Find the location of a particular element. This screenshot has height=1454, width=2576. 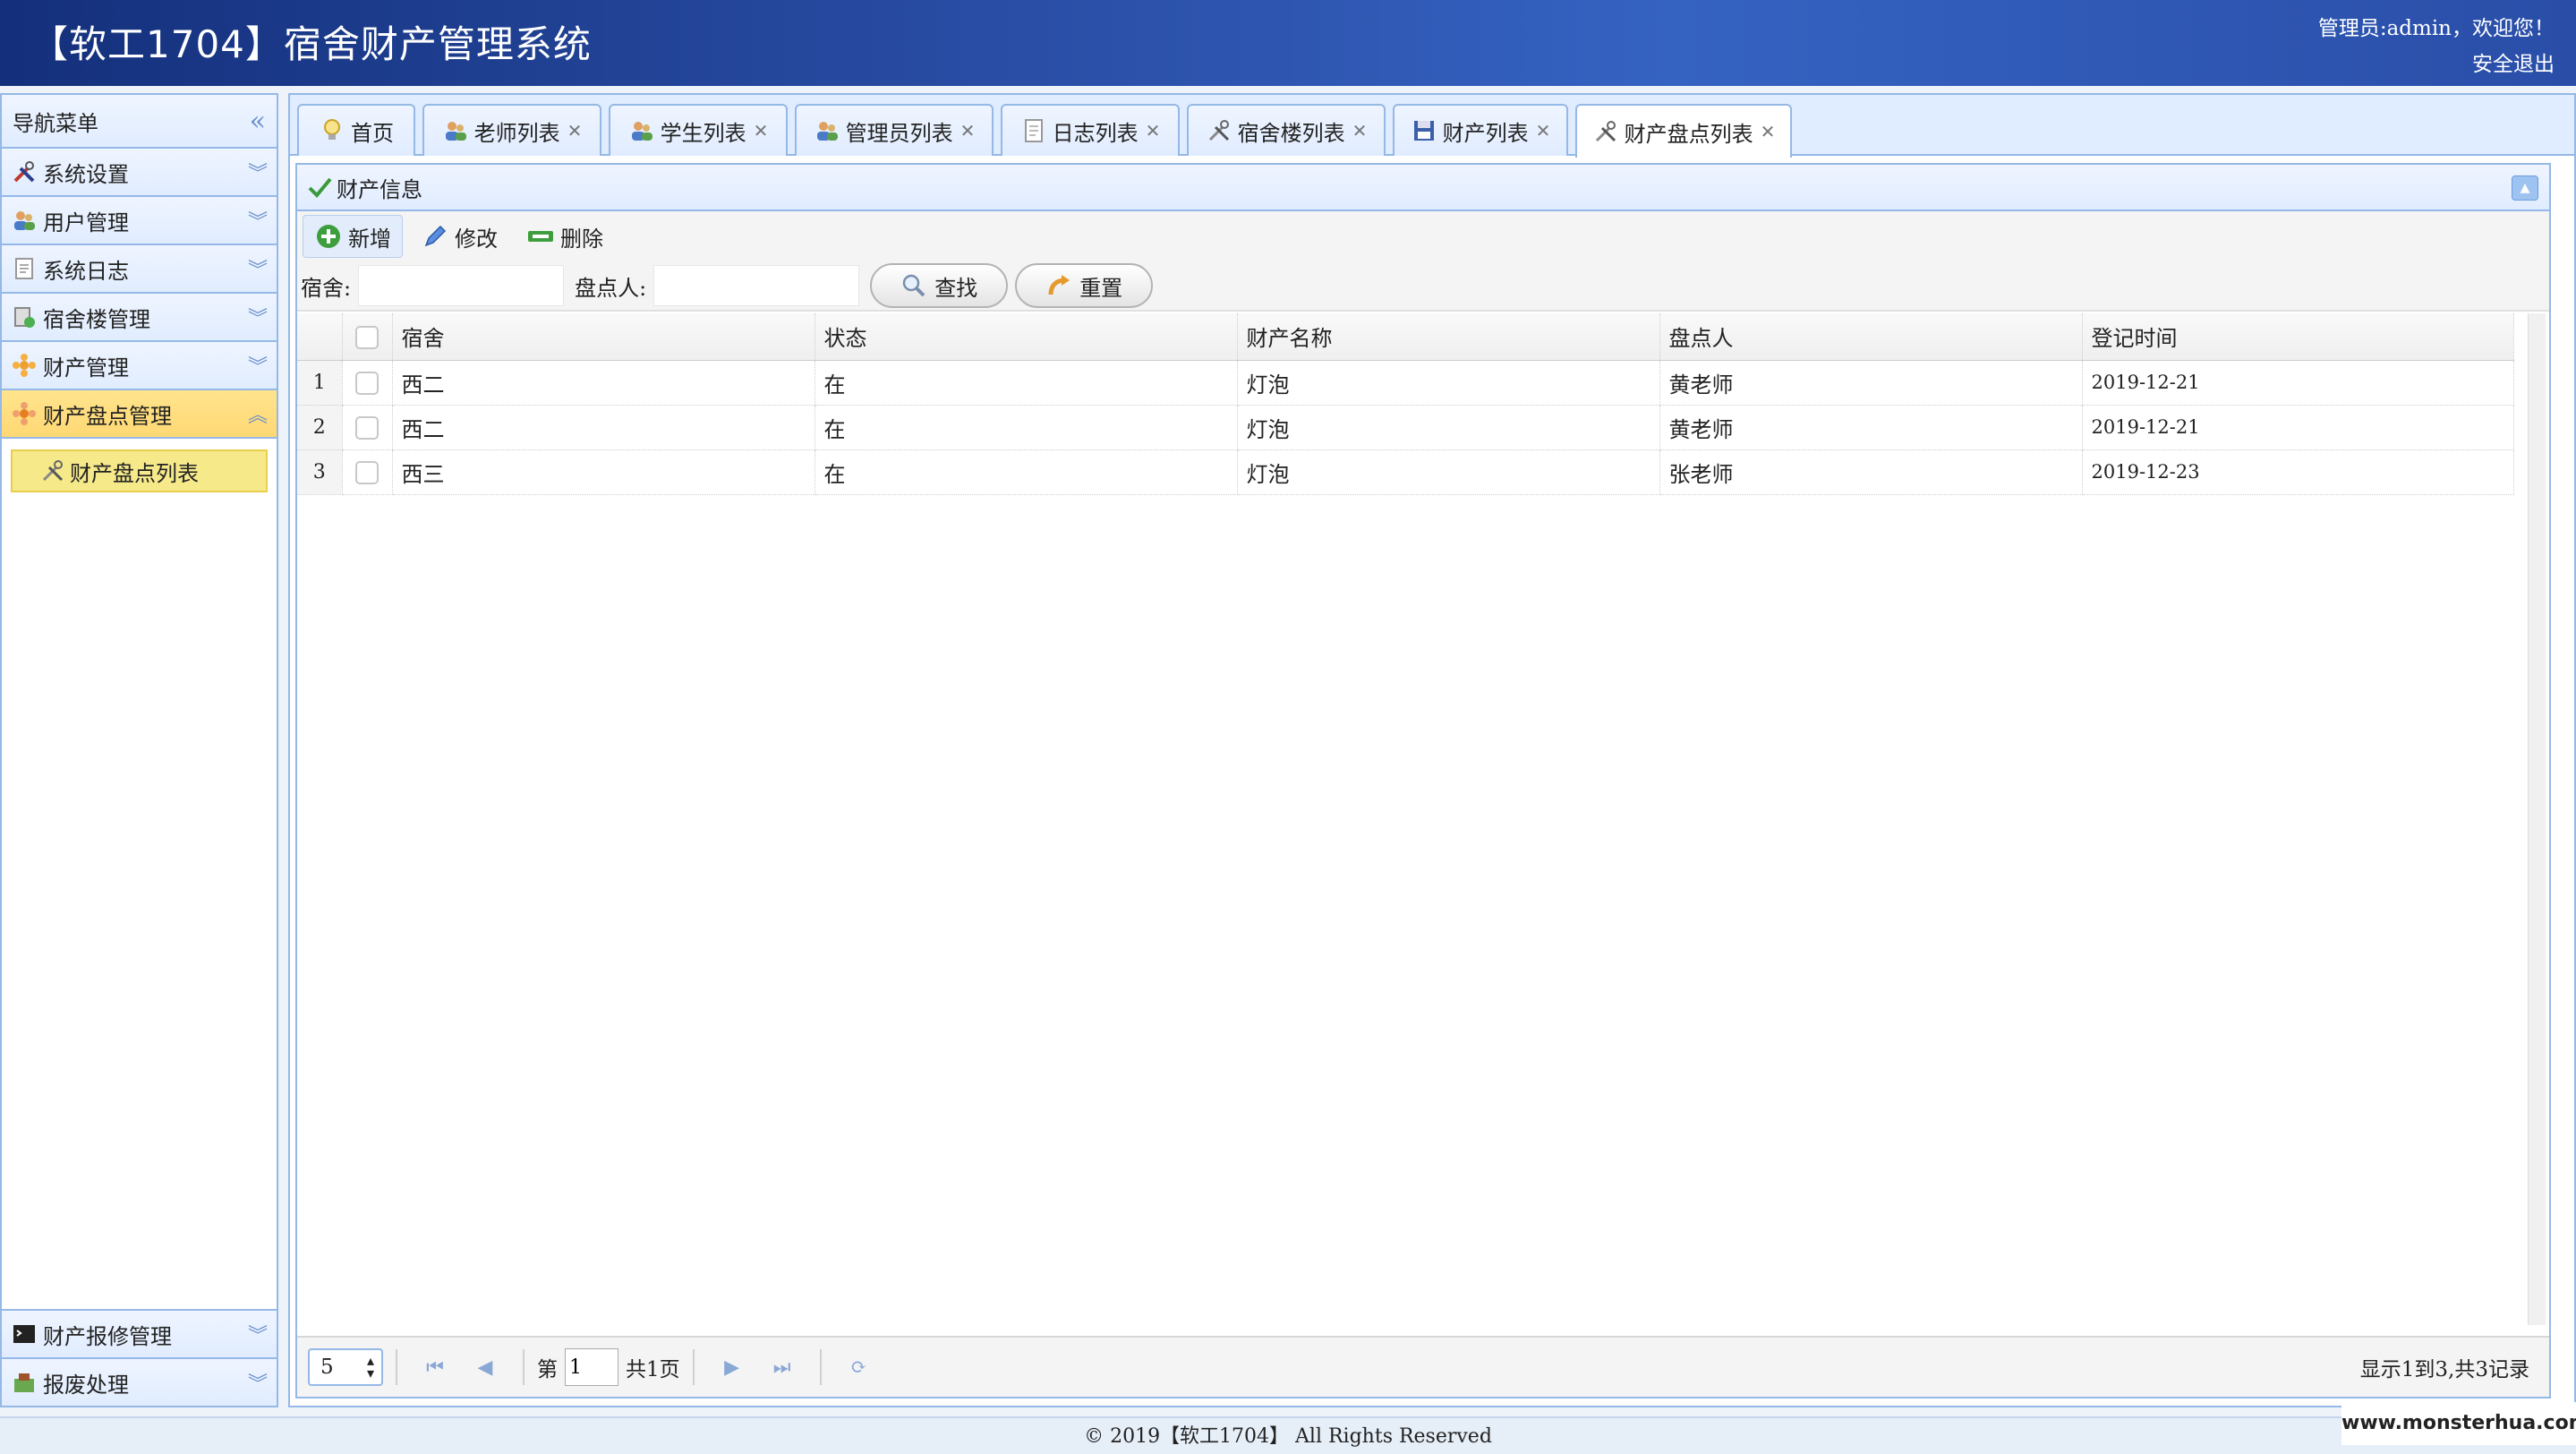

chevron-up-icon: ︽ is located at coordinates (257, 416).